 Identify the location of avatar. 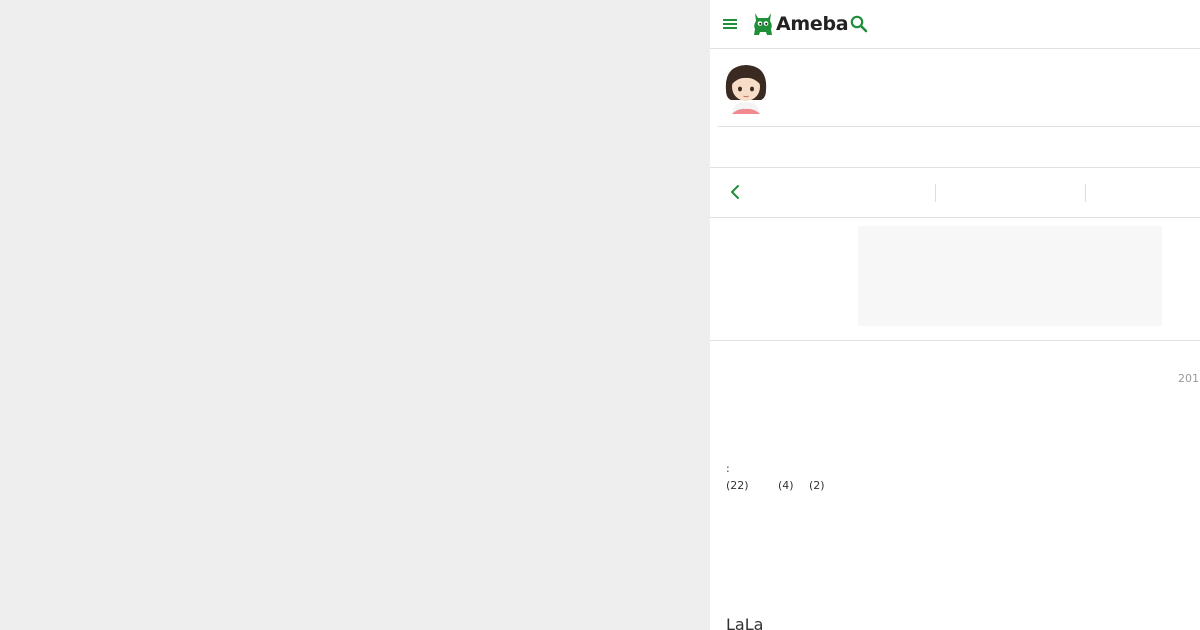
(746, 87).